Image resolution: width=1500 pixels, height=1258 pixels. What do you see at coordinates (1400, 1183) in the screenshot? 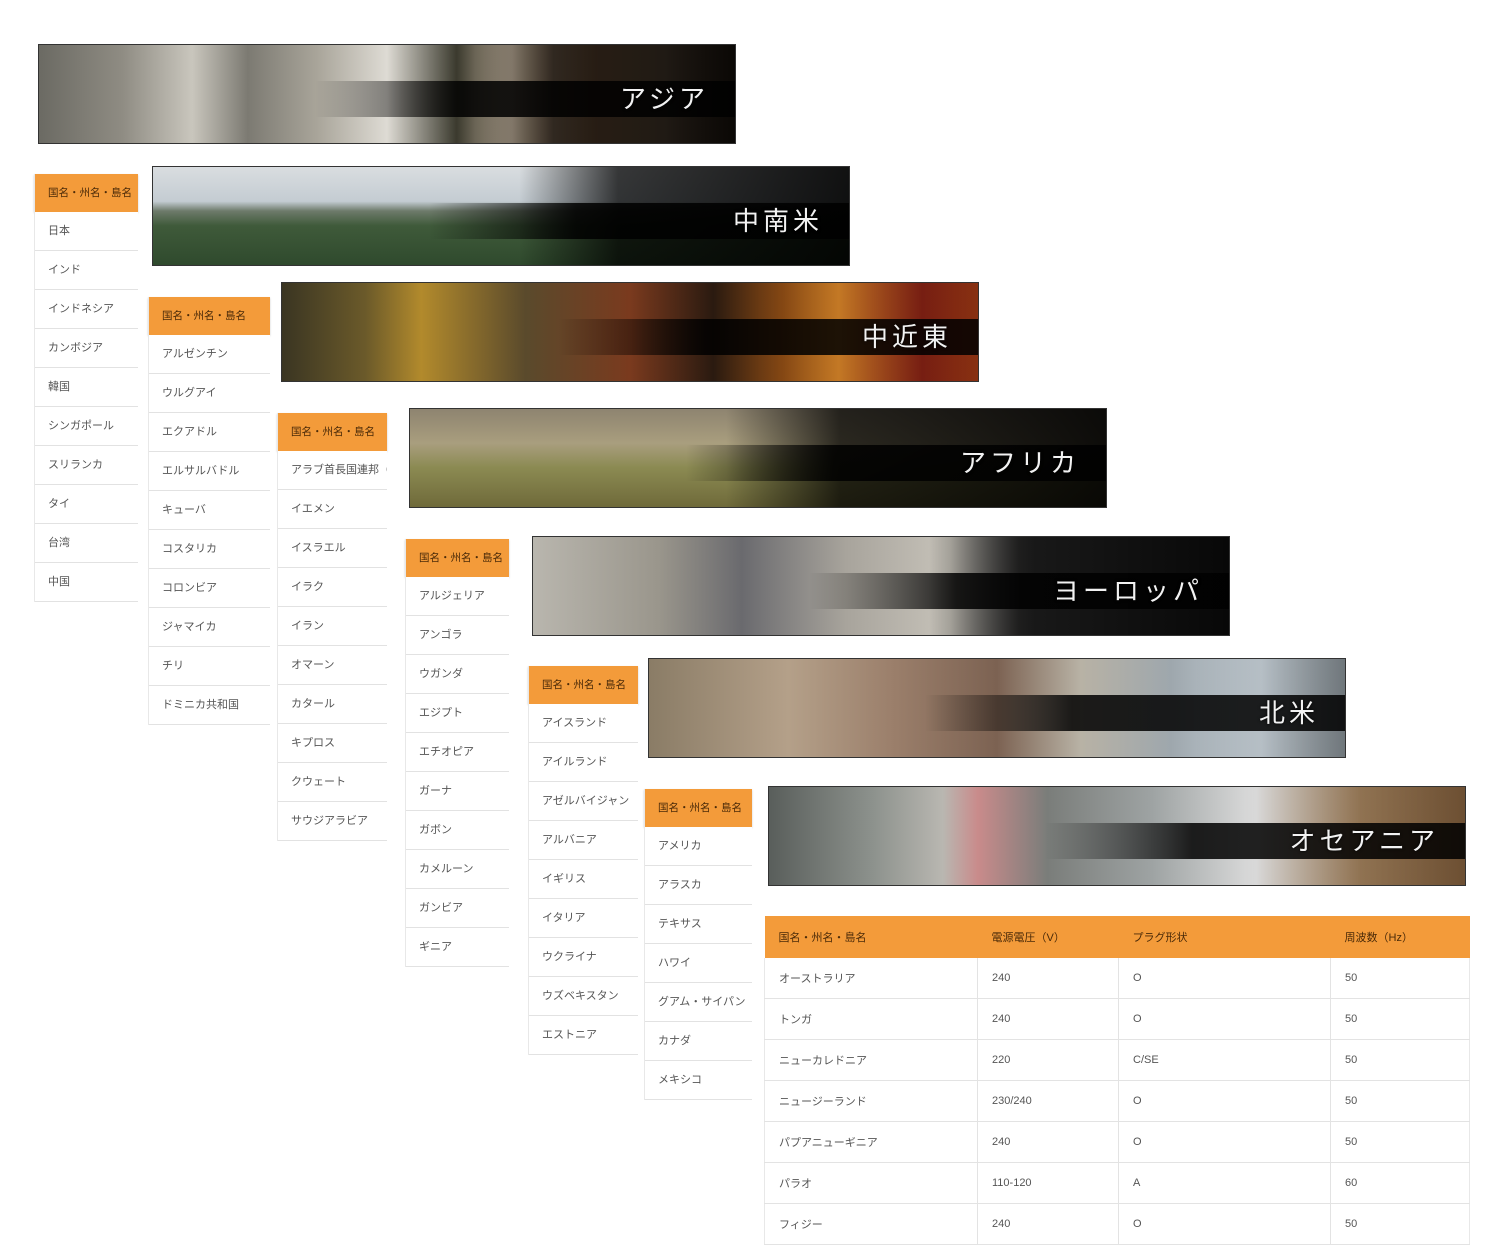
I see `cell-frequency: 60` at bounding box center [1400, 1183].